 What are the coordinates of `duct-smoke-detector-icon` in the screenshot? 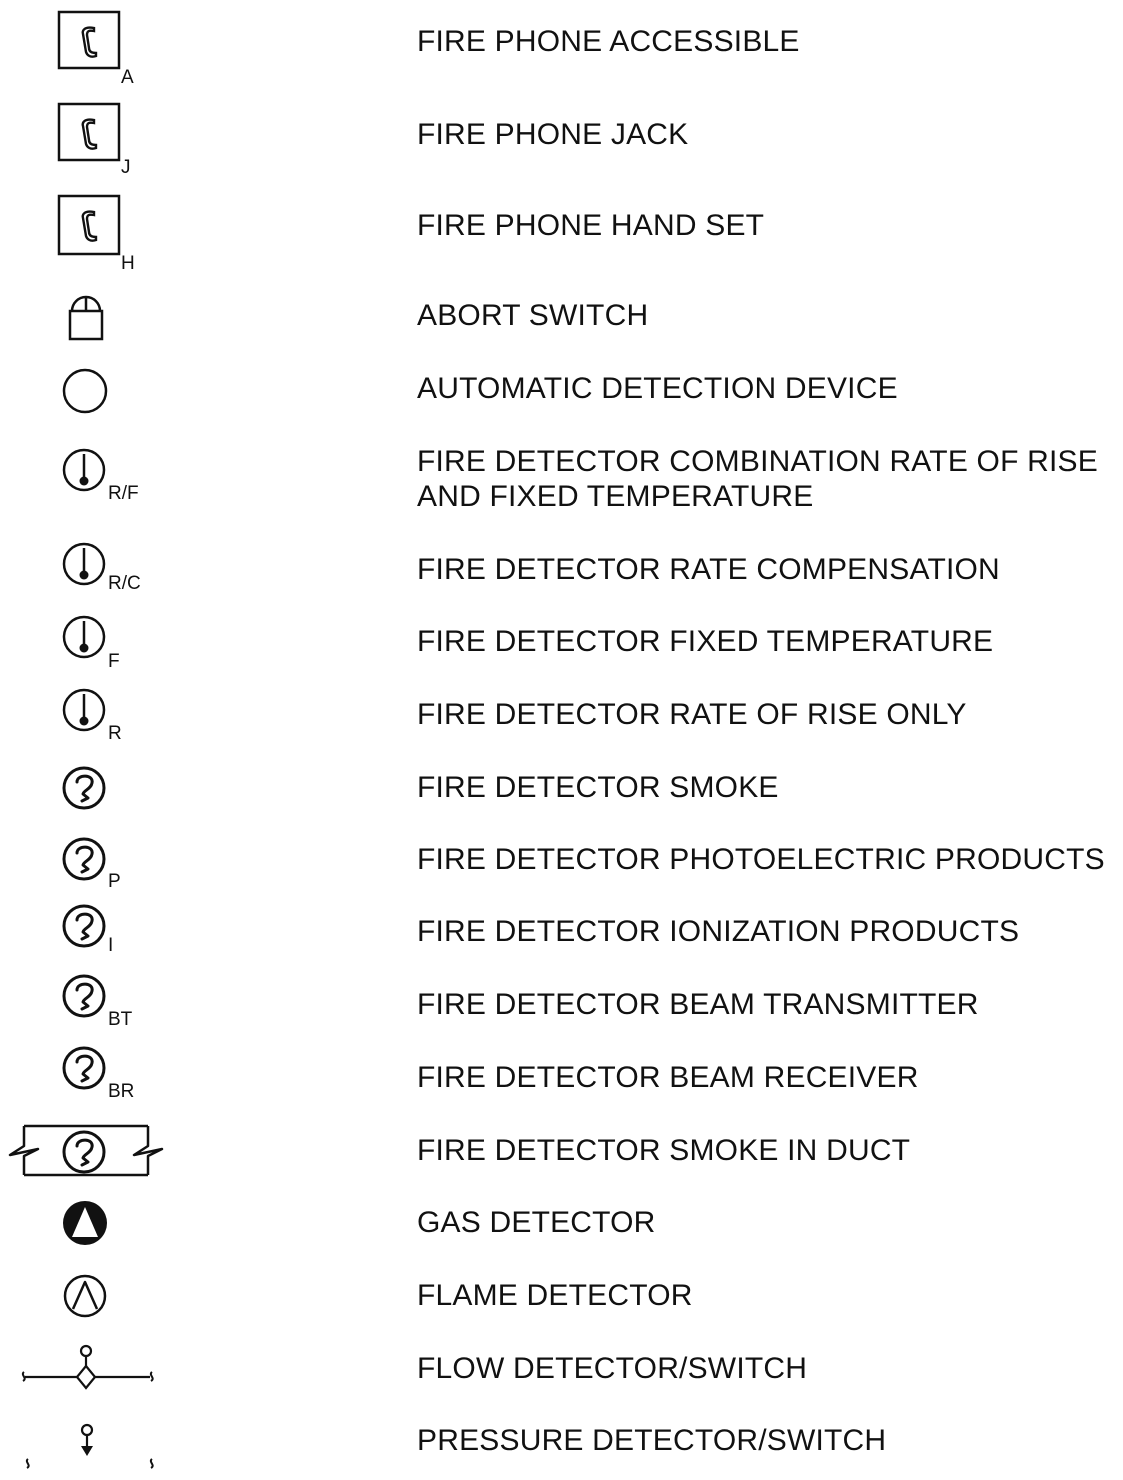 It's located at (90, 1149).